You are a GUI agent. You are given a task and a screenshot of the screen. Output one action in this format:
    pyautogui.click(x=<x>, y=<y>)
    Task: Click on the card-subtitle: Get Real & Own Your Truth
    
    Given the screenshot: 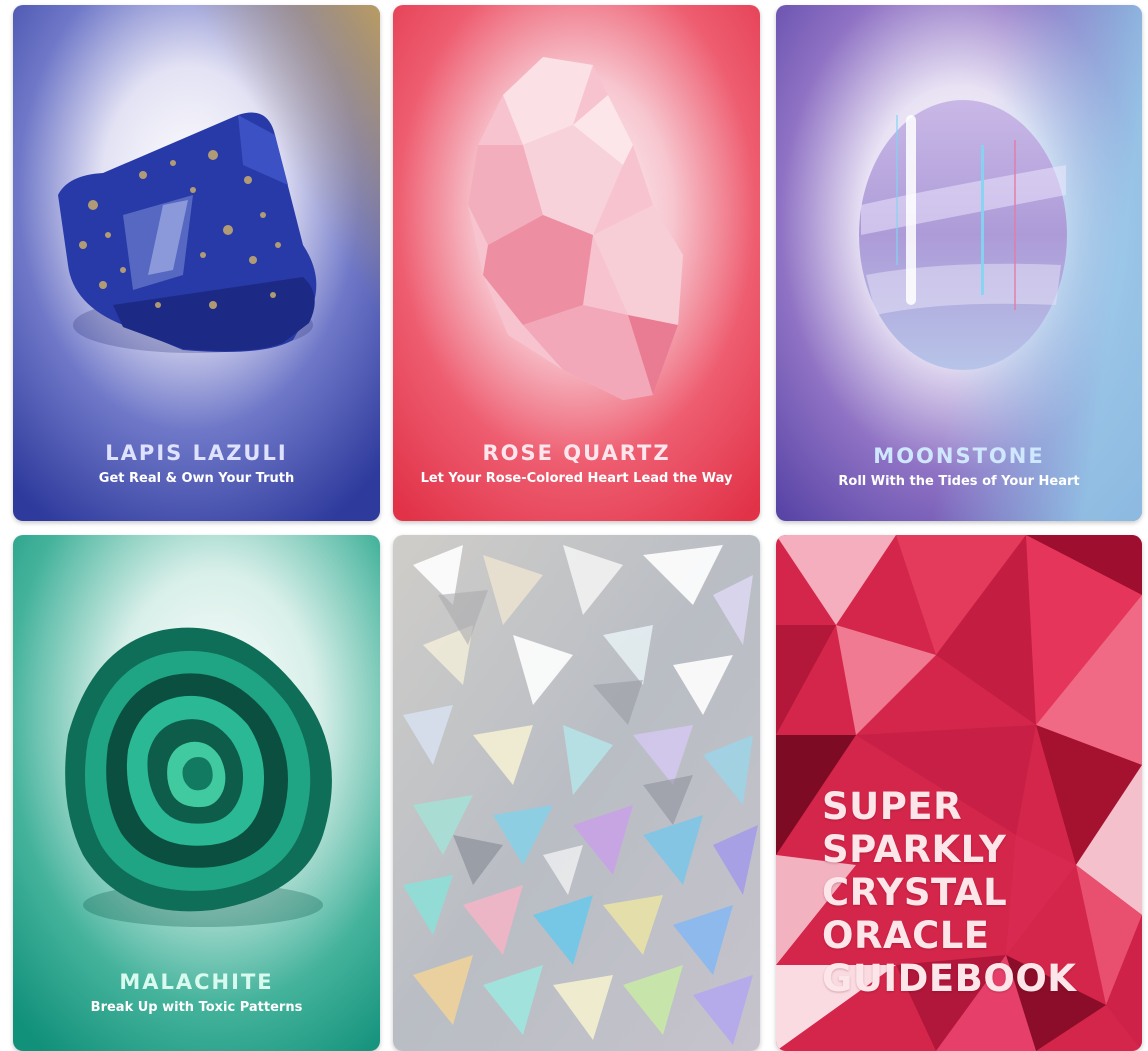 What is the action you would take?
    pyautogui.click(x=196, y=478)
    